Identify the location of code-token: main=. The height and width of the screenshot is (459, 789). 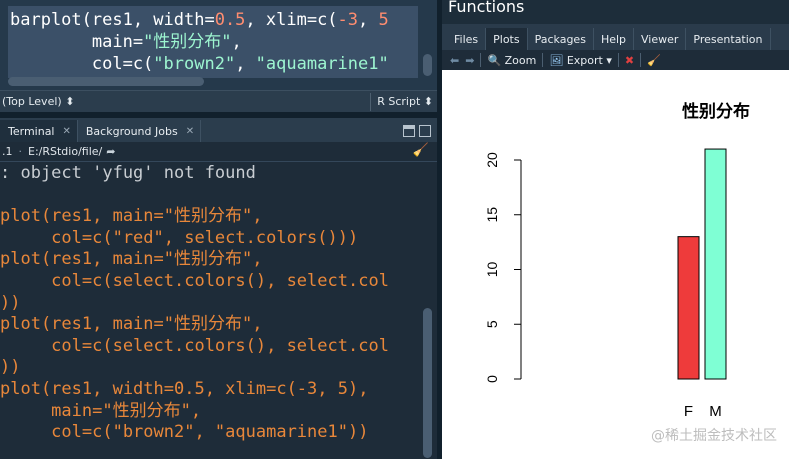
(77, 42).